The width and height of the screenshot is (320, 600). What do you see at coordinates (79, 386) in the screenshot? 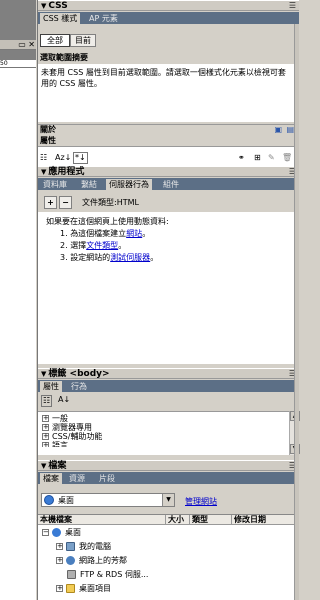
I see `tab-behaviors: 行為` at bounding box center [79, 386].